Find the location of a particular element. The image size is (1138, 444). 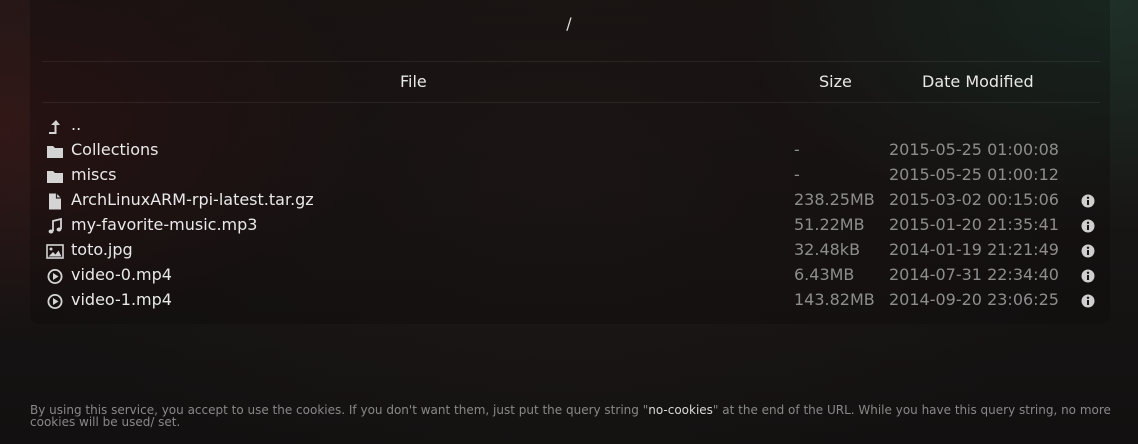

table-header: File Size Date Modified is located at coordinates (571, 82).